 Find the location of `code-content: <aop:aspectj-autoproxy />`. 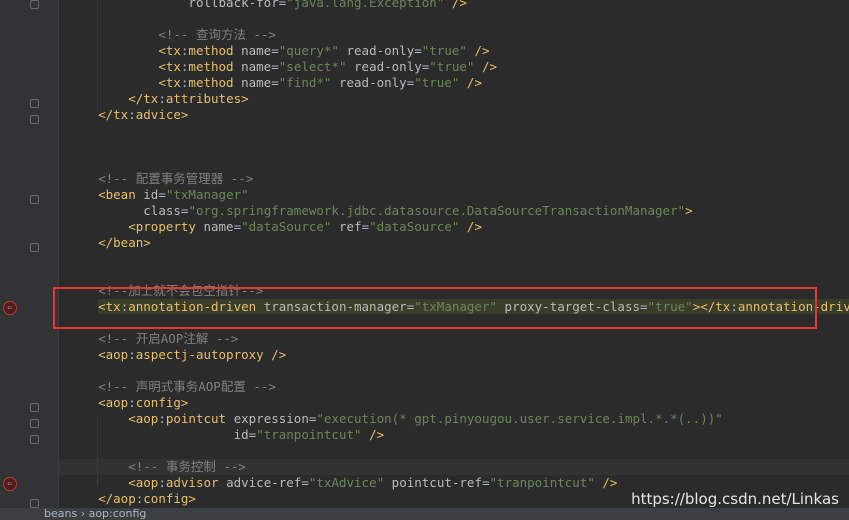

code-content: <aop:aspectj-autoproxy /> is located at coordinates (192, 354).